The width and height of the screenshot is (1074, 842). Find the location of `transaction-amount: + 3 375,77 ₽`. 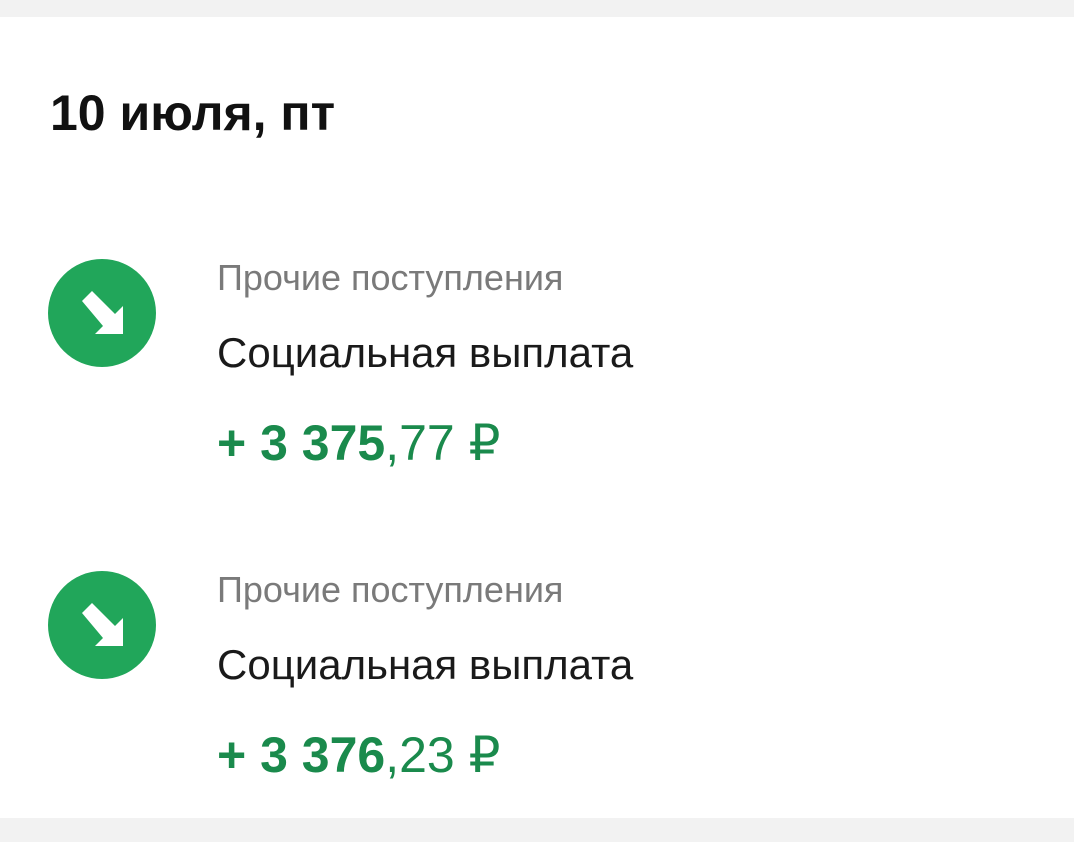

transaction-amount: + 3 375,77 ₽ is located at coordinates (358, 443).